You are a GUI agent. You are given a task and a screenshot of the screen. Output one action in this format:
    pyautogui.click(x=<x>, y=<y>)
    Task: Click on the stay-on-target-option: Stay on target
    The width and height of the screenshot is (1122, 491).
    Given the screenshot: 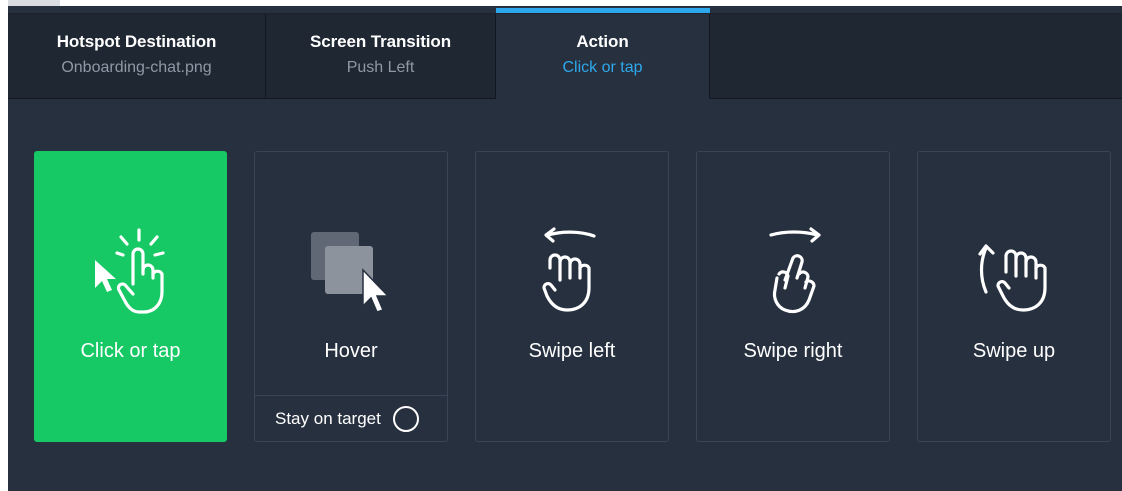 What is the action you would take?
    pyautogui.click(x=351, y=418)
    